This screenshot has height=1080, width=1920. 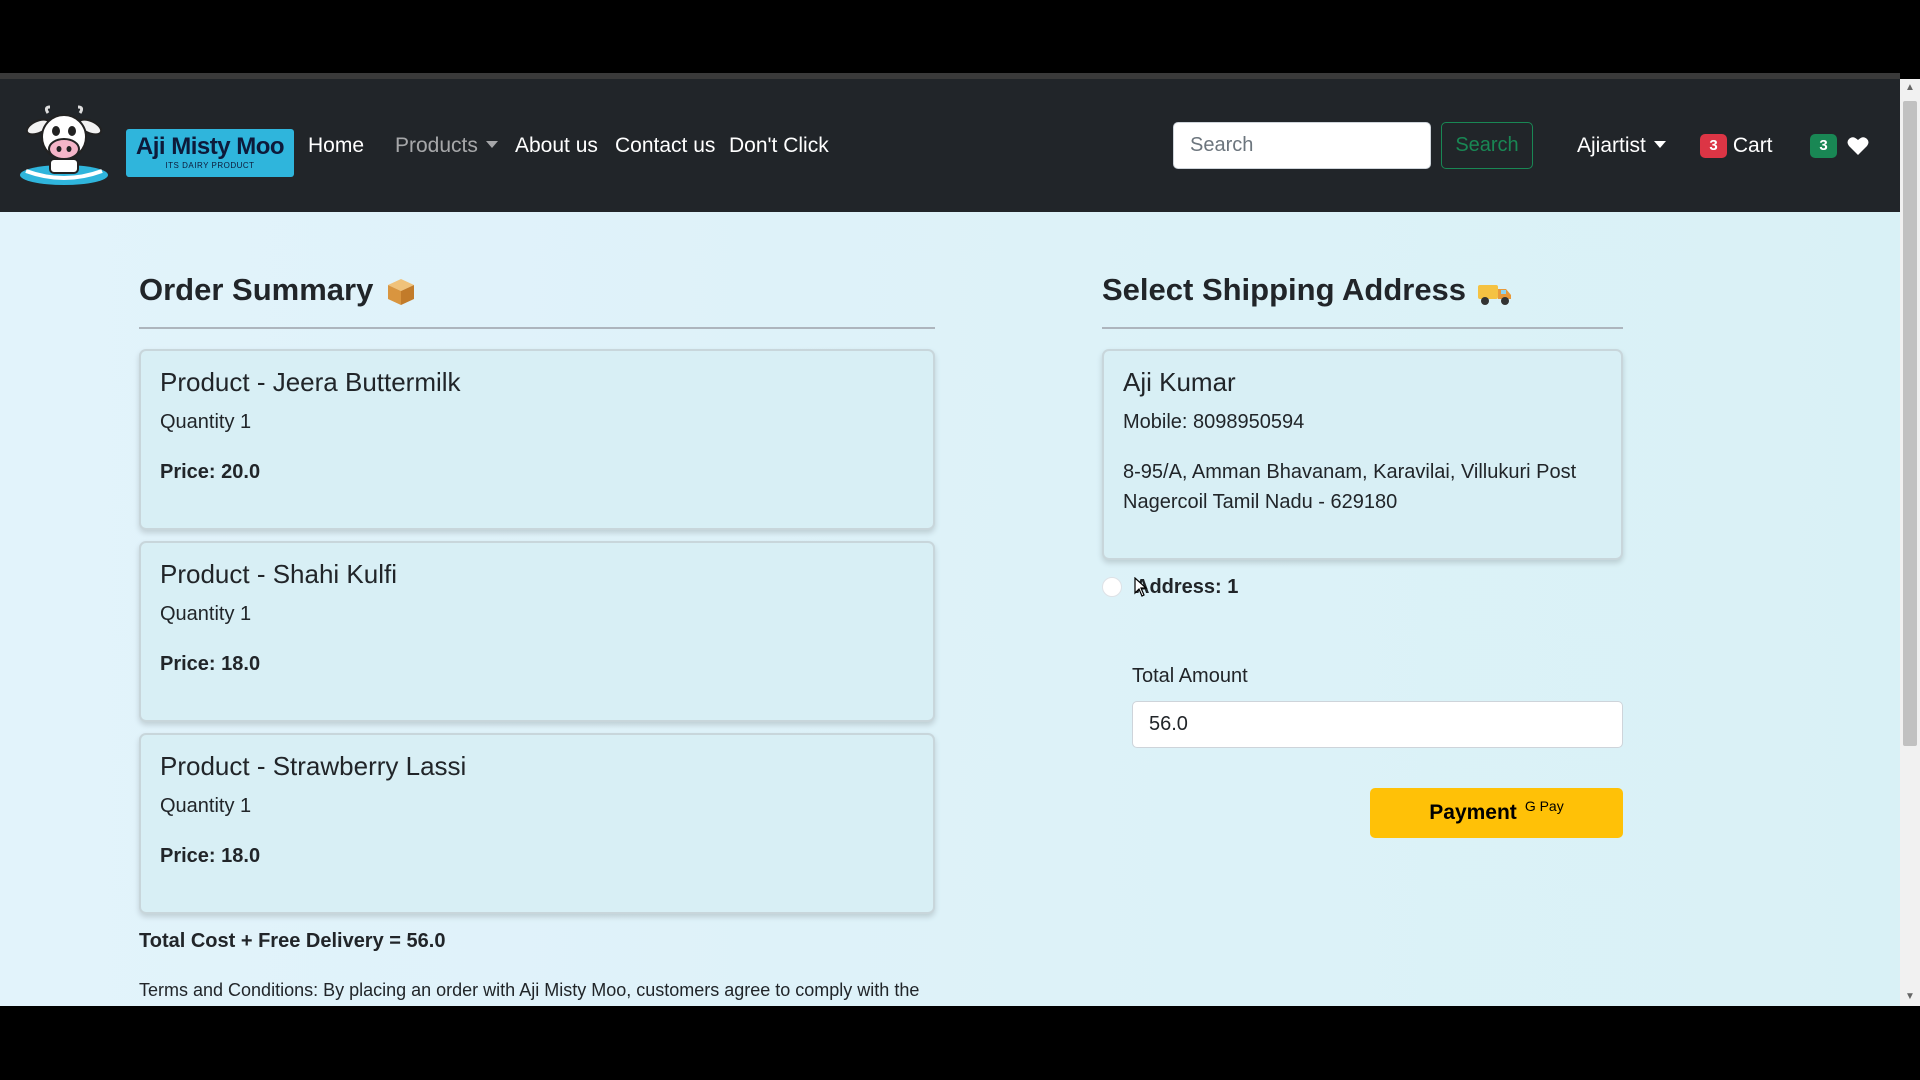 What do you see at coordinates (210, 146) in the screenshot?
I see `brand-title: Aji Misty Moo` at bounding box center [210, 146].